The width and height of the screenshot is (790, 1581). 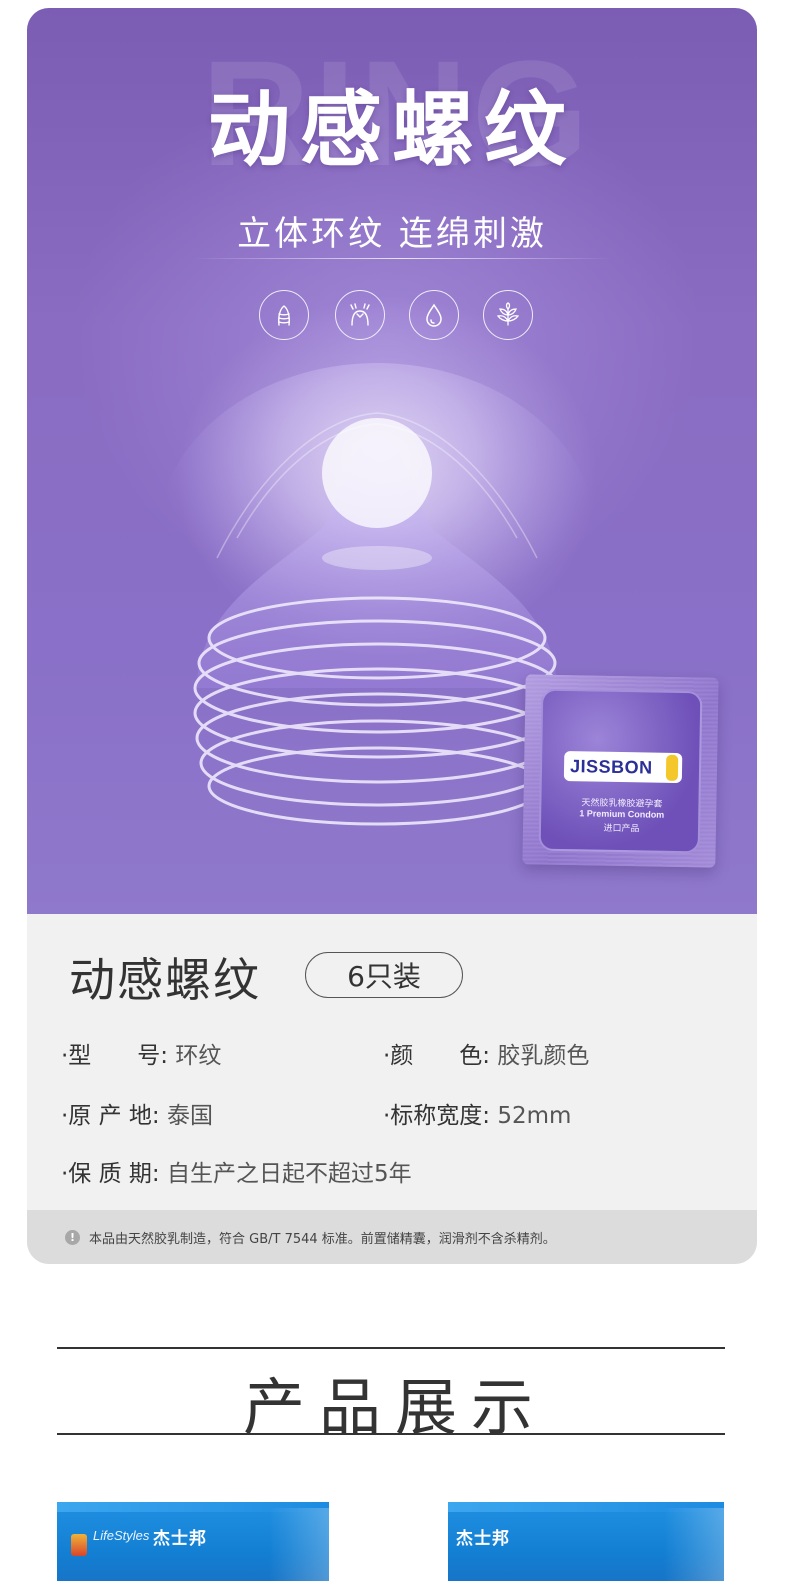 I want to click on info-icon: !, so click(x=72, y=1237).